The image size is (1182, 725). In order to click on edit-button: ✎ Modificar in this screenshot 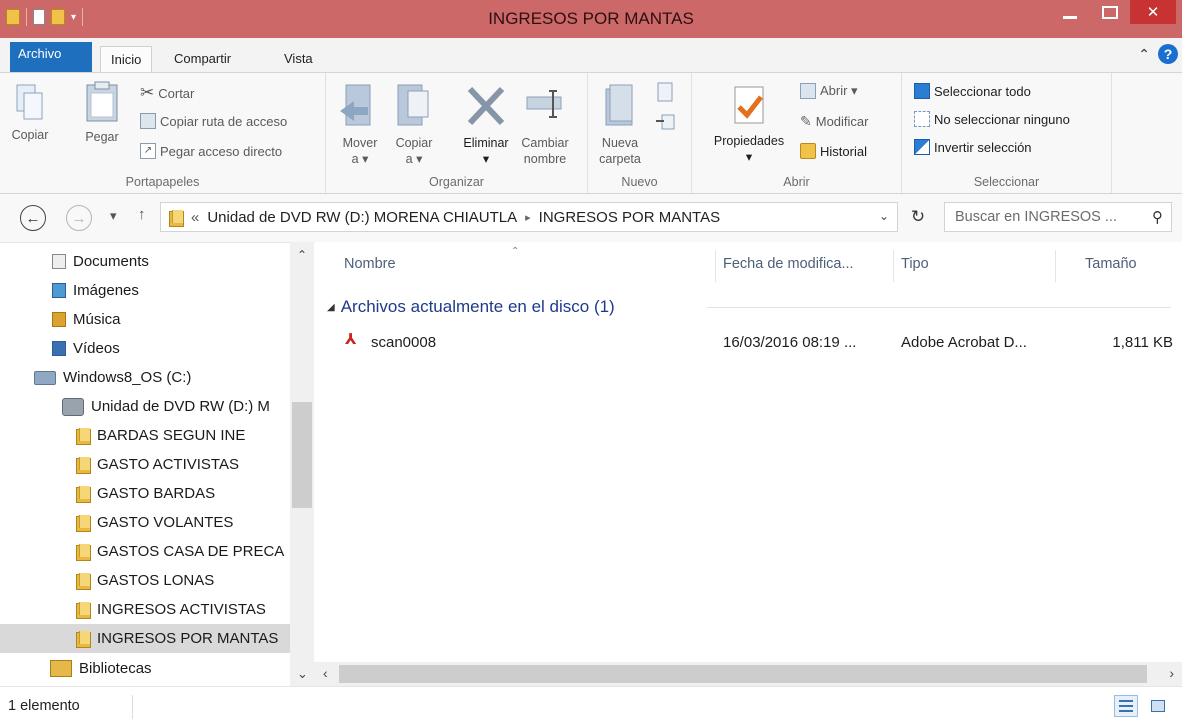, I will do `click(834, 121)`.